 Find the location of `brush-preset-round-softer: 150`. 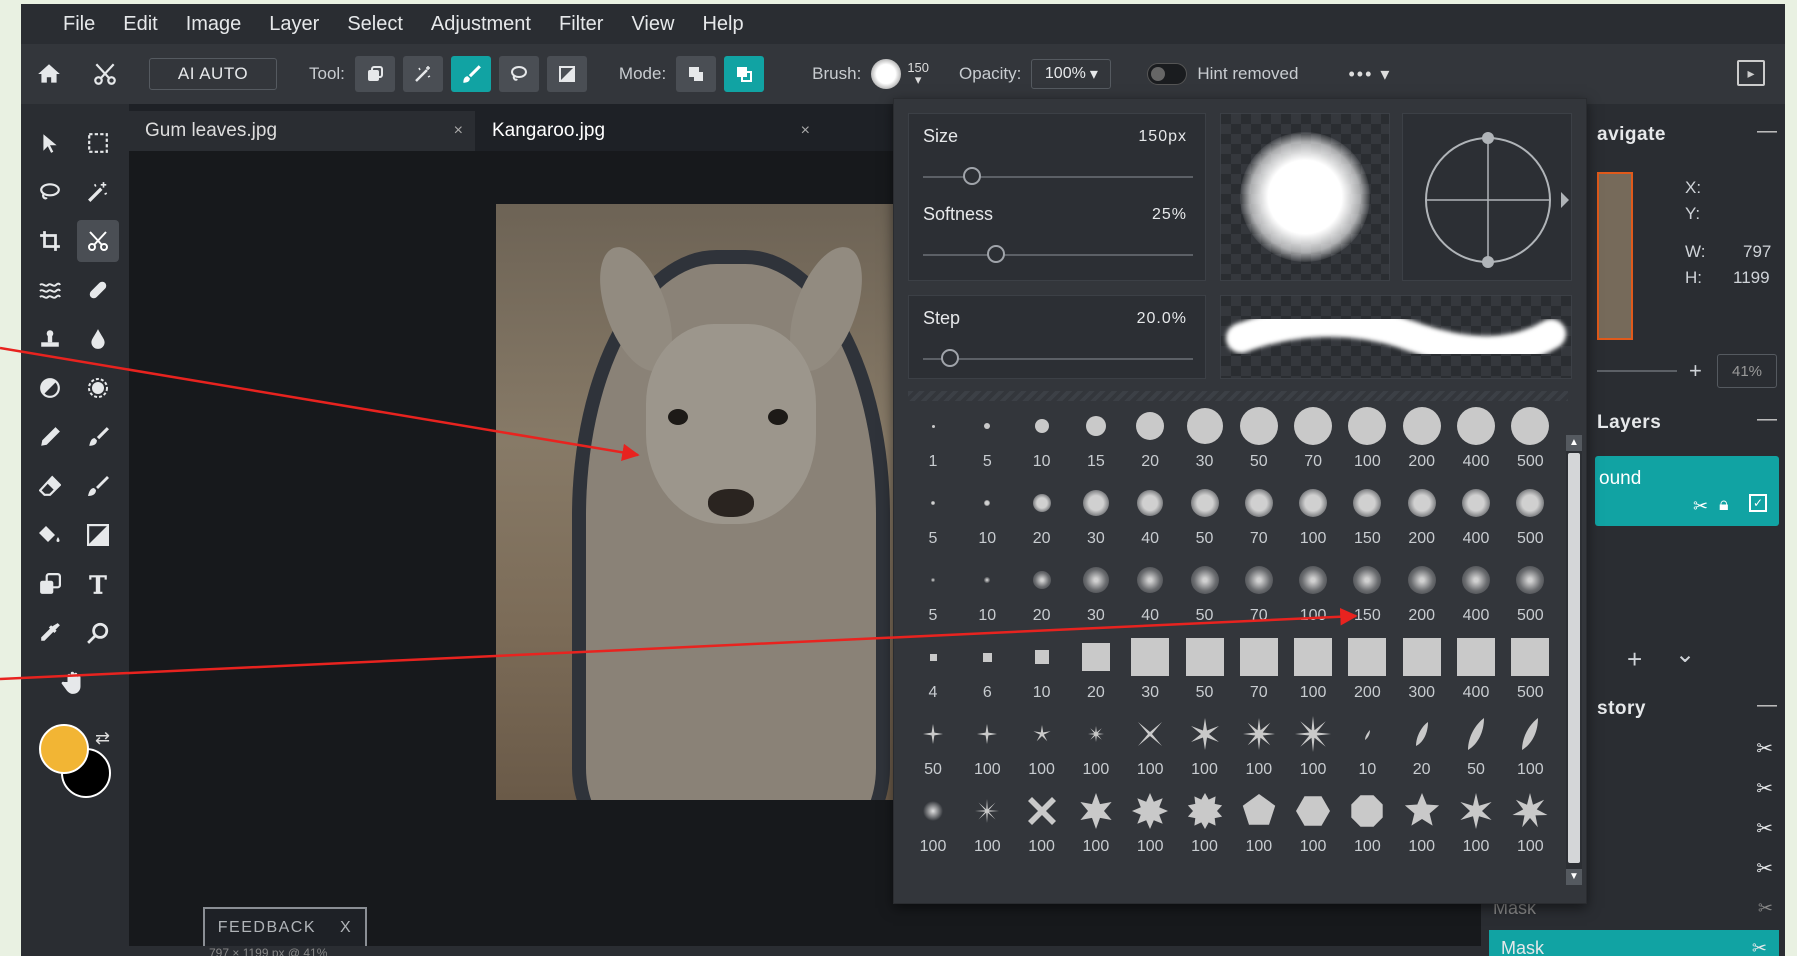

brush-preset-round-softer: 150 is located at coordinates (1367, 597).